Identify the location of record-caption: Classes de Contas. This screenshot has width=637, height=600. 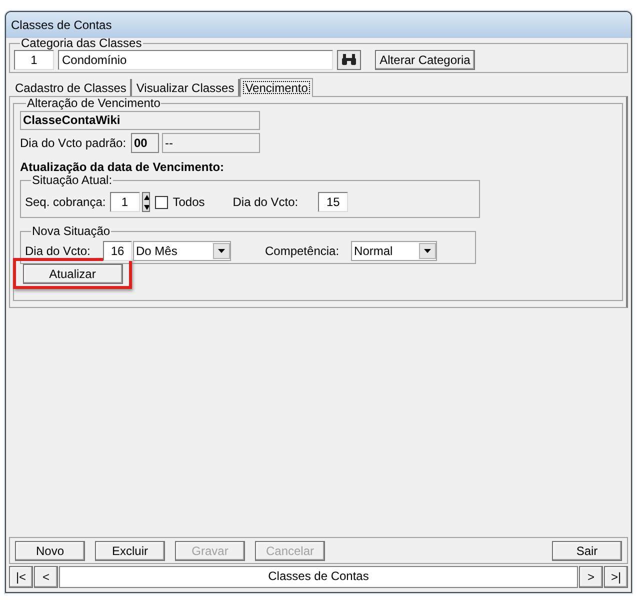
(318, 577).